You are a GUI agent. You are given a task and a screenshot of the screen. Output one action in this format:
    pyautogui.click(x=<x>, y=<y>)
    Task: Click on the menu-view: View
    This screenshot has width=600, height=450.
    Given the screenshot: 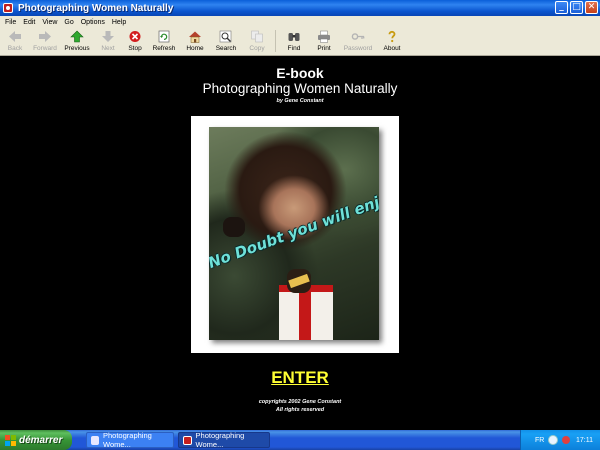 What is the action you would take?
    pyautogui.click(x=49, y=22)
    